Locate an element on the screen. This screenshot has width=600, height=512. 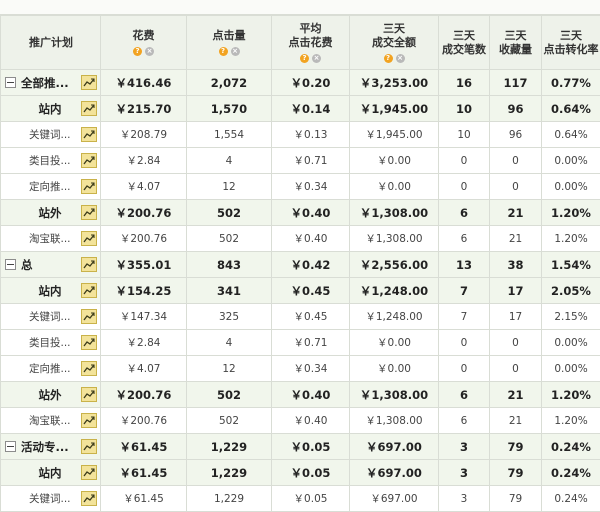
campaign-name-cell: 总 is located at coordinates (51, 265).